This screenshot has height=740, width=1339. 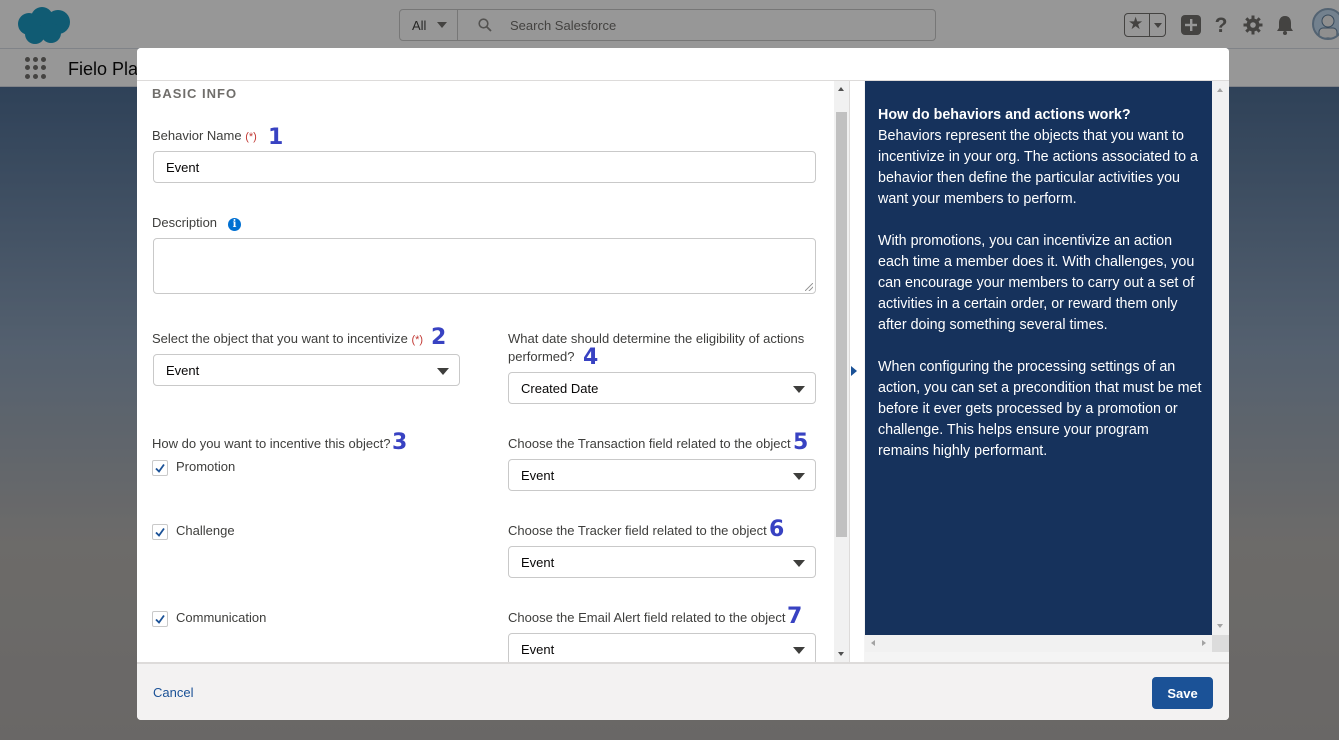 I want to click on save-button: Save, so click(x=1182, y=693).